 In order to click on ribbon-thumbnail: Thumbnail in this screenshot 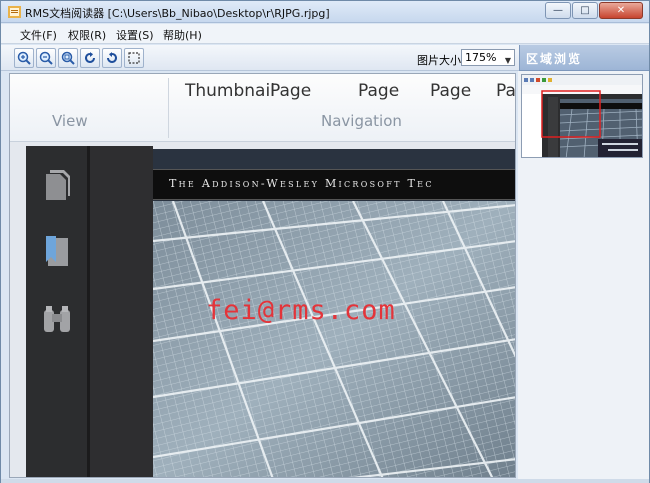, I will do `click(230, 91)`.